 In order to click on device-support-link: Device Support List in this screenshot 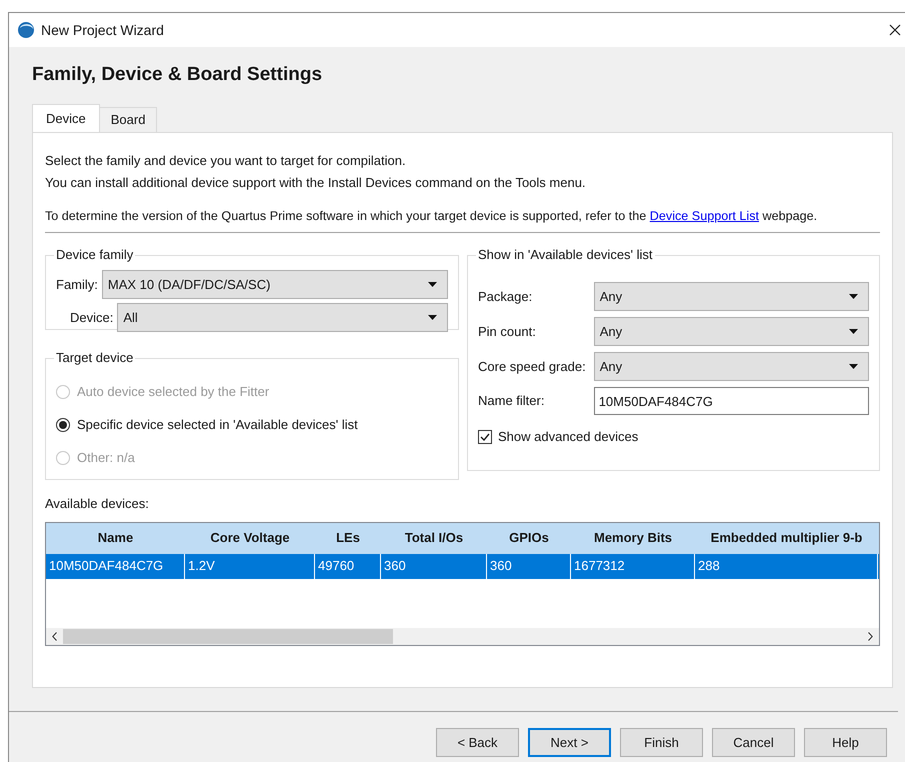, I will do `click(704, 216)`.